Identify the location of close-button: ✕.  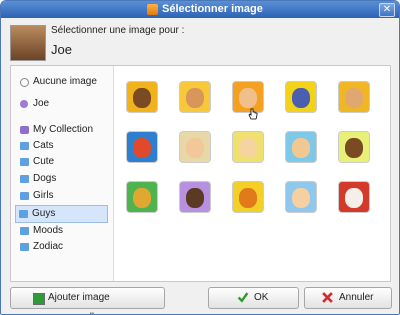
(387, 10).